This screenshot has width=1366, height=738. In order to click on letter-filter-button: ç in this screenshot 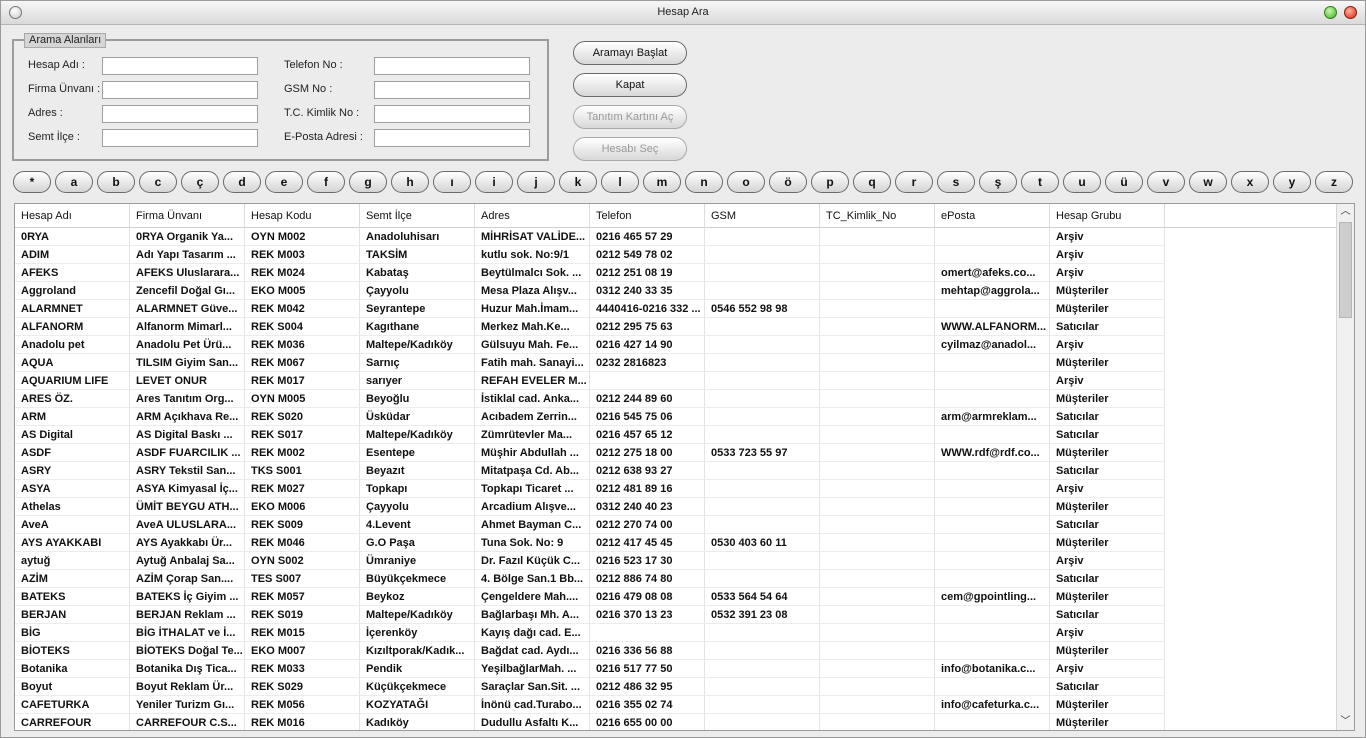, I will do `click(200, 182)`.